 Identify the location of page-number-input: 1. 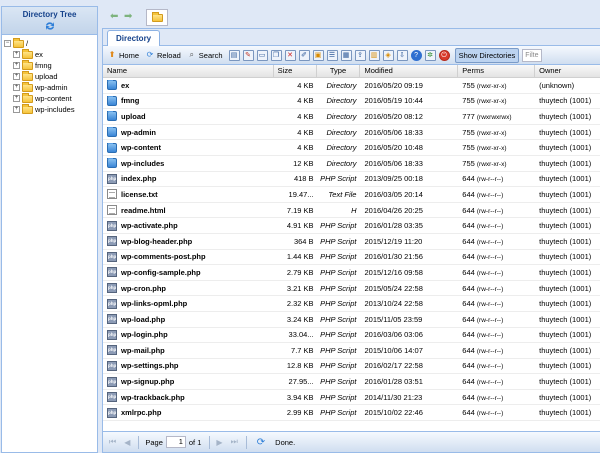
(175, 442).